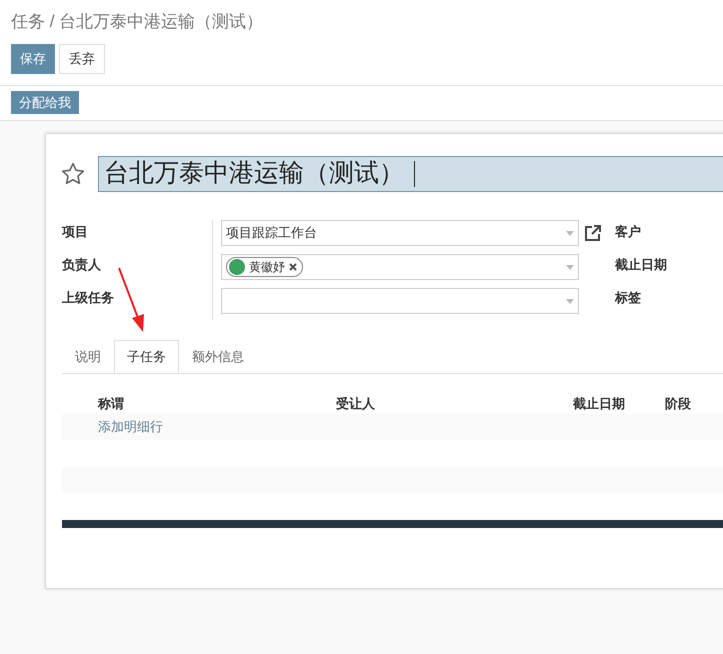 The height and width of the screenshot is (654, 723). Describe the element at coordinates (146, 356) in the screenshot. I see `tab: 子任务` at that location.